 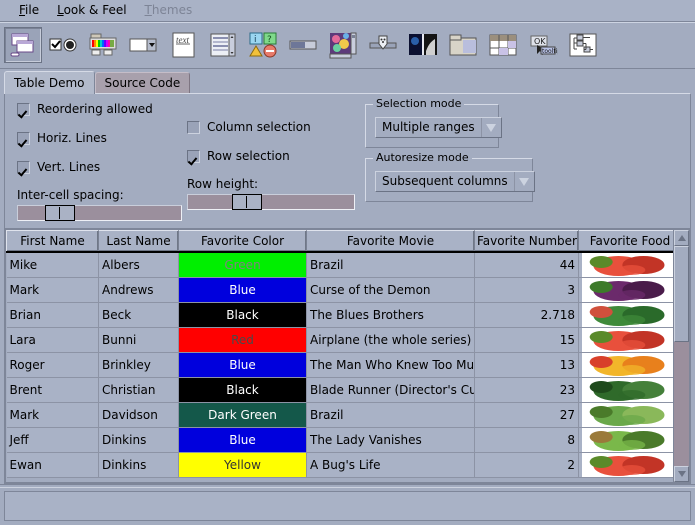 What do you see at coordinates (102, 138) in the screenshot?
I see `checkbox-horiz-lines: Horiz. Lines` at bounding box center [102, 138].